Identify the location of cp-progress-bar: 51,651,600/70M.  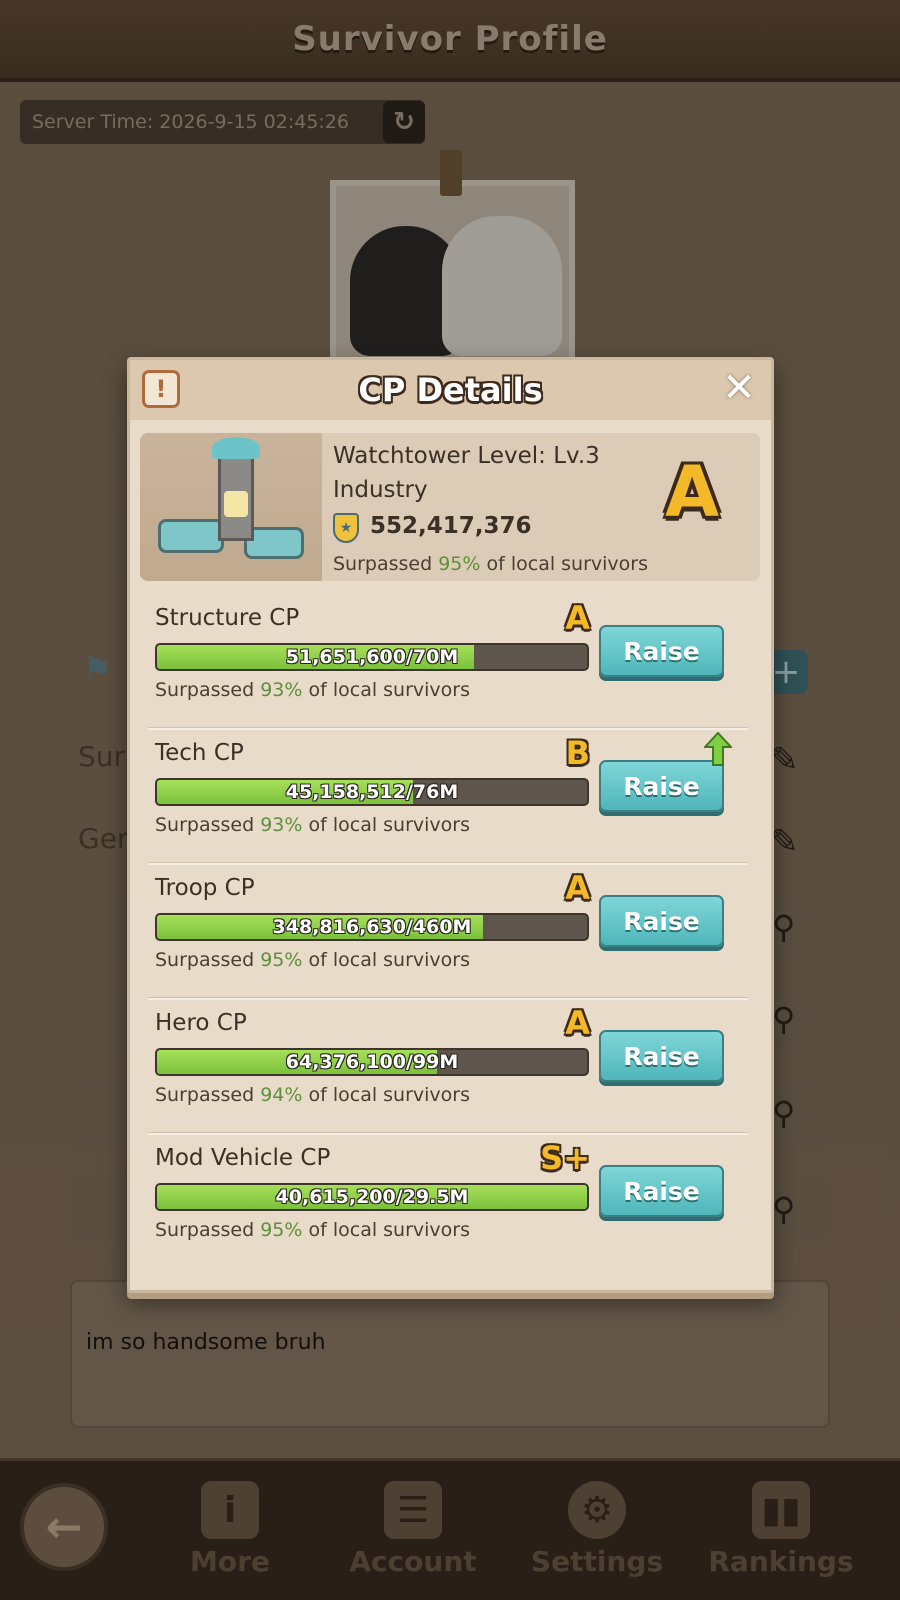
(372, 657).